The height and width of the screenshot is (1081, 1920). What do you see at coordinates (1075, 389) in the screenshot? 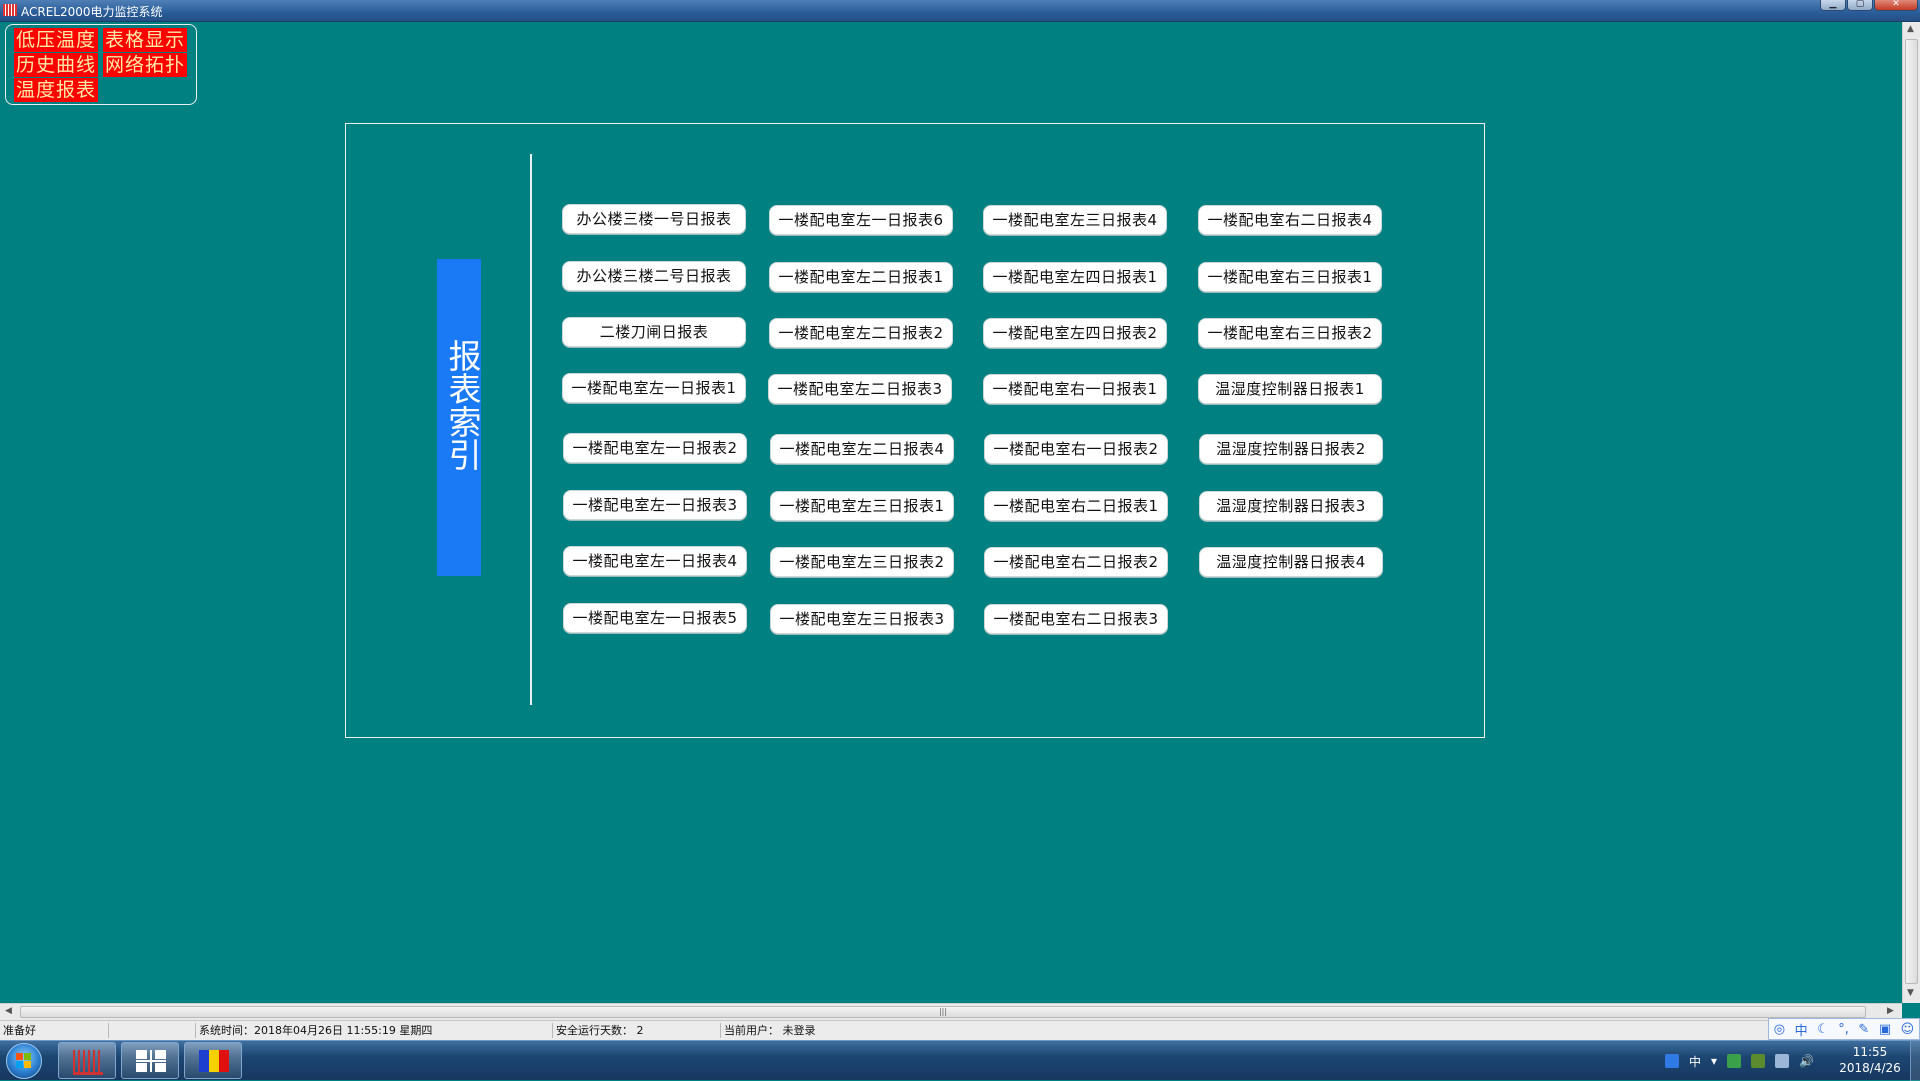
I see `report-button: 一楼配电室右一日报表1` at bounding box center [1075, 389].